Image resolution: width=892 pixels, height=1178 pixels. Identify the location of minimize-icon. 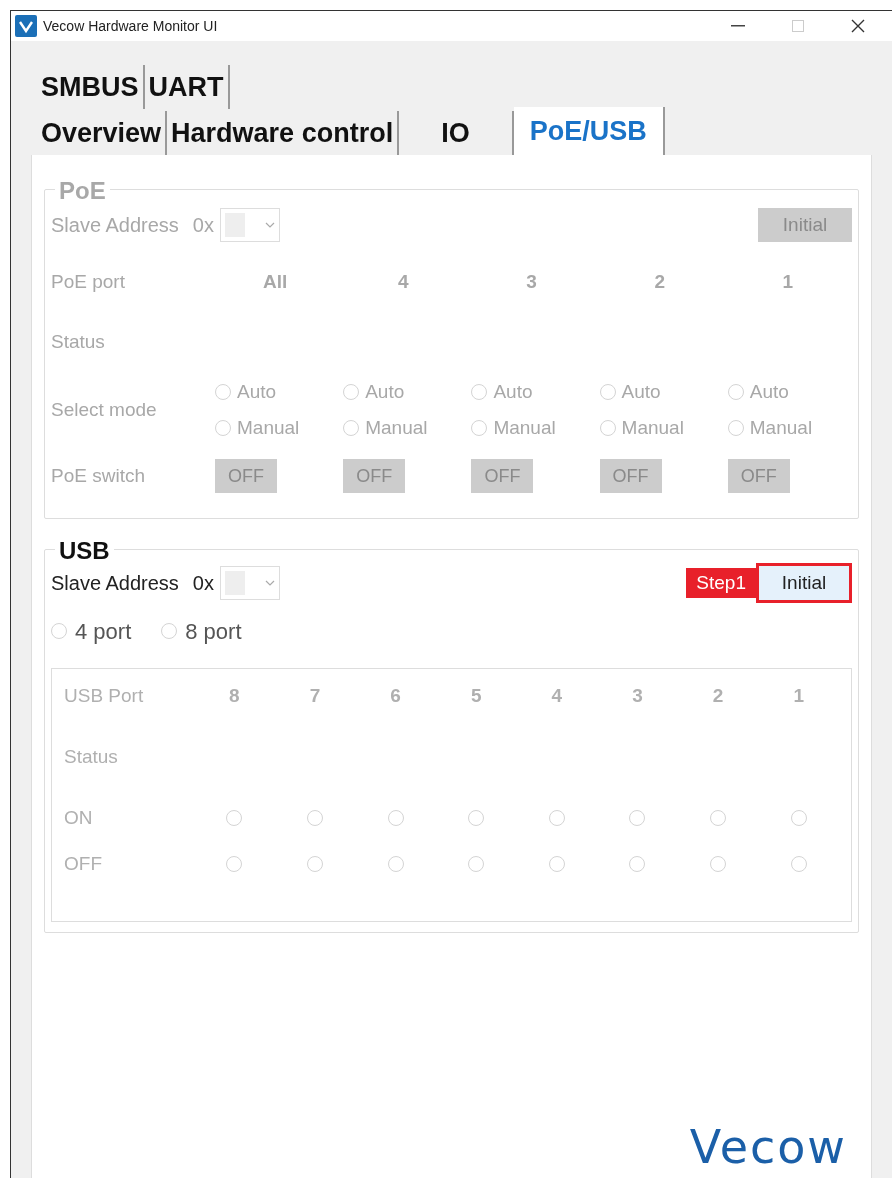
(738, 26).